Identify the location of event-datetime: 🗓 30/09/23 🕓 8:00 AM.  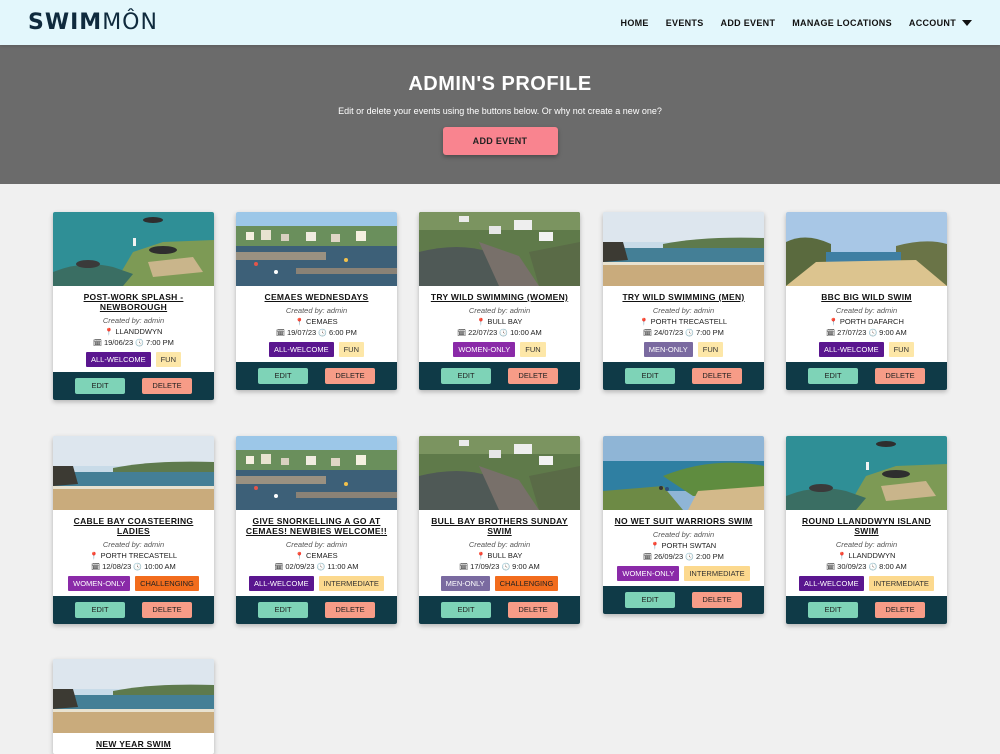
(866, 566).